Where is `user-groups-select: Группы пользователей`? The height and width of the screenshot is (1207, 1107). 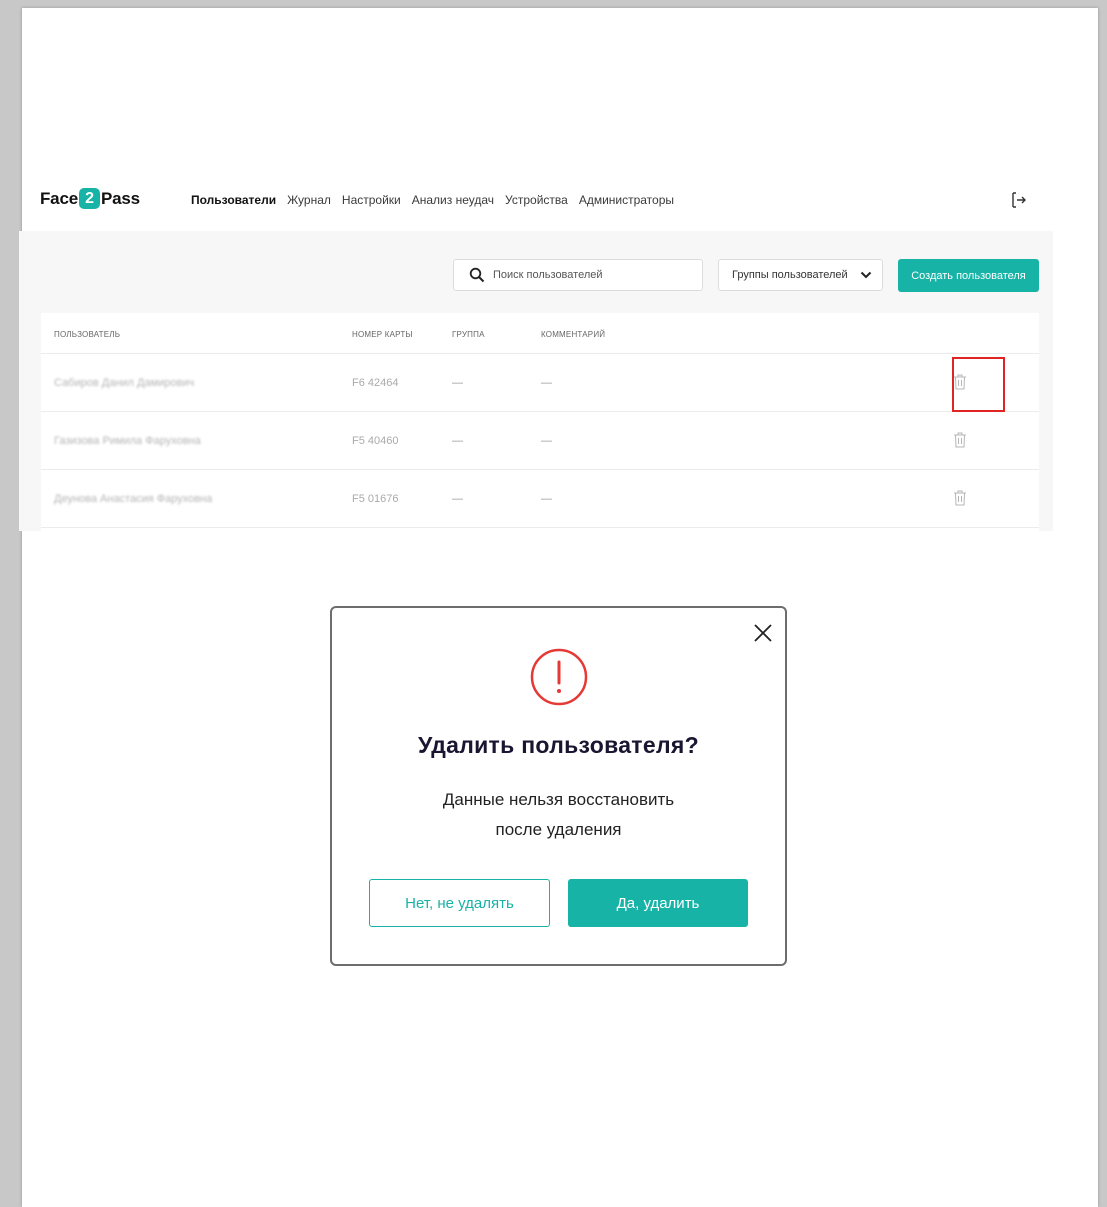
user-groups-select: Группы пользователей is located at coordinates (800, 275).